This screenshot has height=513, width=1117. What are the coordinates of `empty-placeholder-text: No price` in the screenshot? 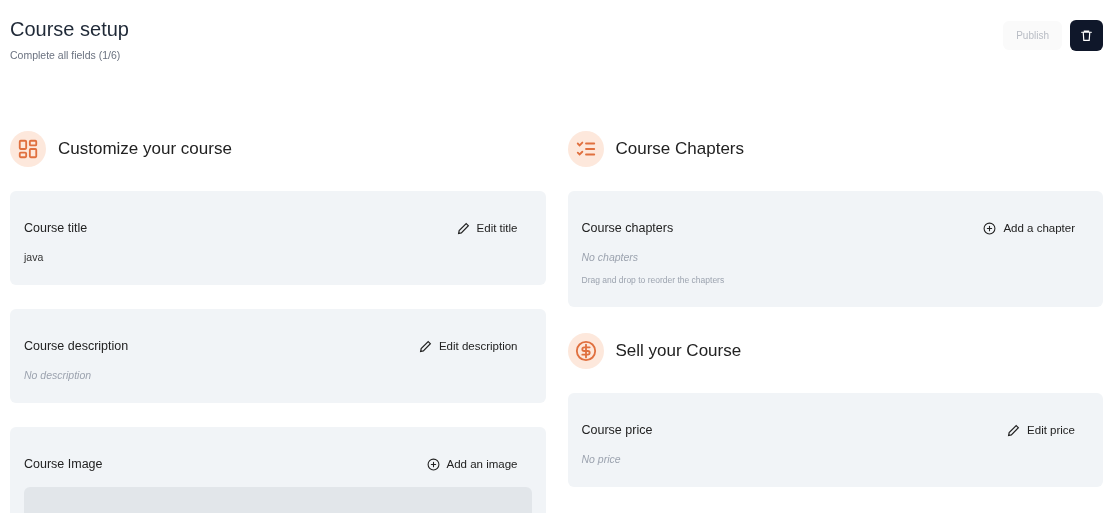 It's located at (601, 459).